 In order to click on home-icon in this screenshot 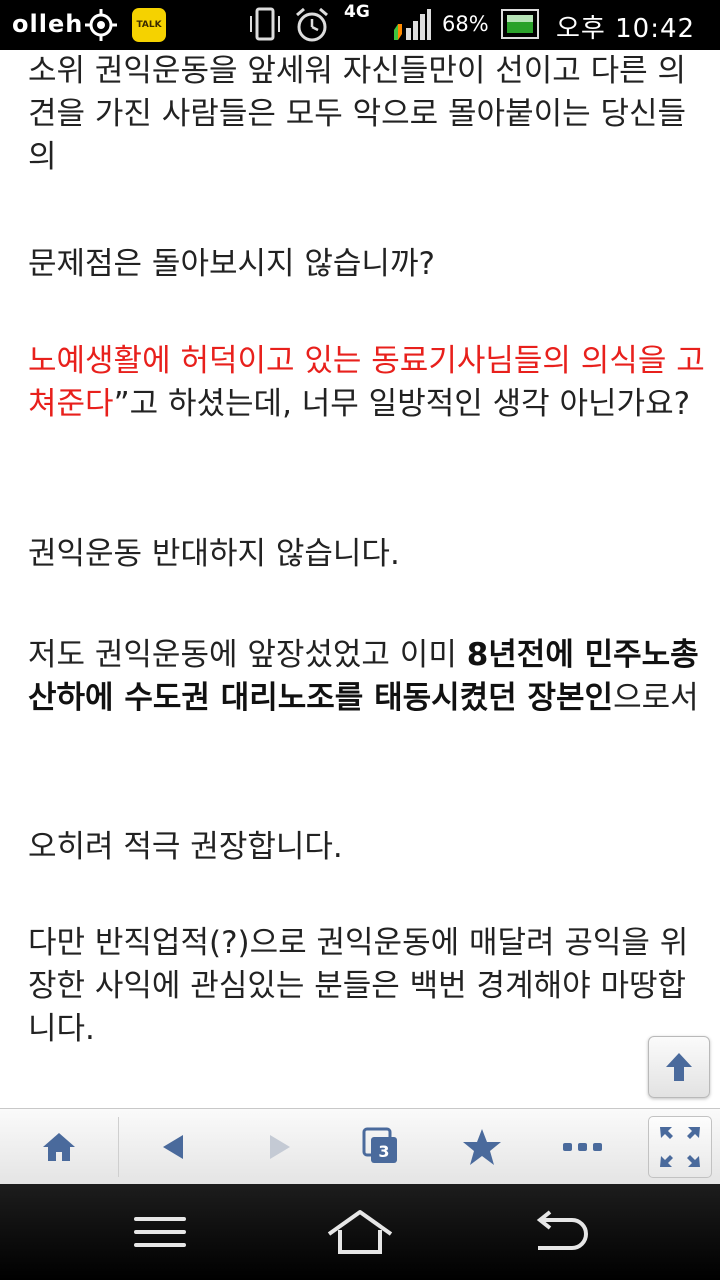, I will do `click(59, 1147)`.